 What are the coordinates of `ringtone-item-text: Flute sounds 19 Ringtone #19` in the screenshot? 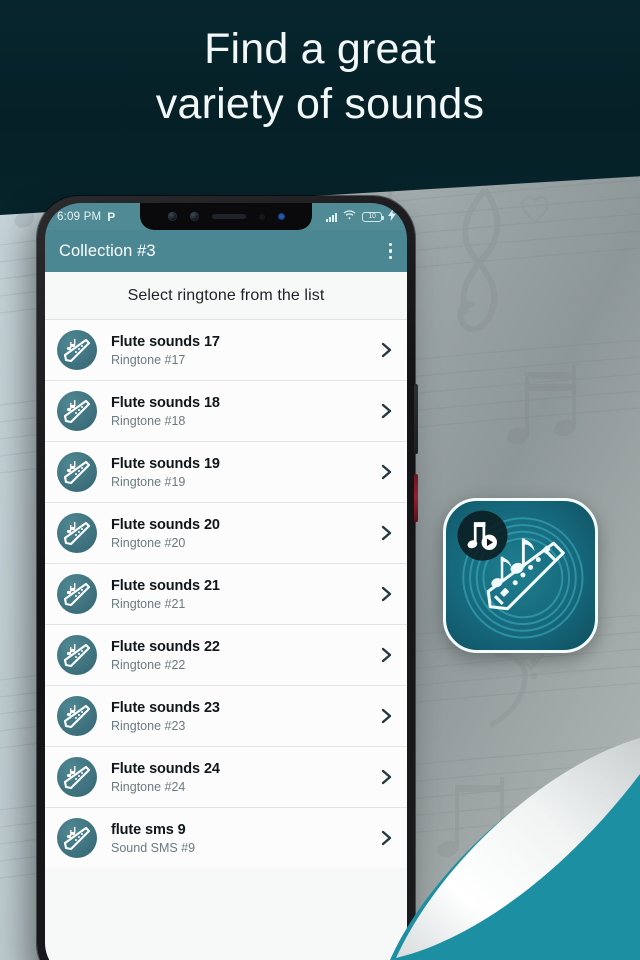 It's located at (165, 472).